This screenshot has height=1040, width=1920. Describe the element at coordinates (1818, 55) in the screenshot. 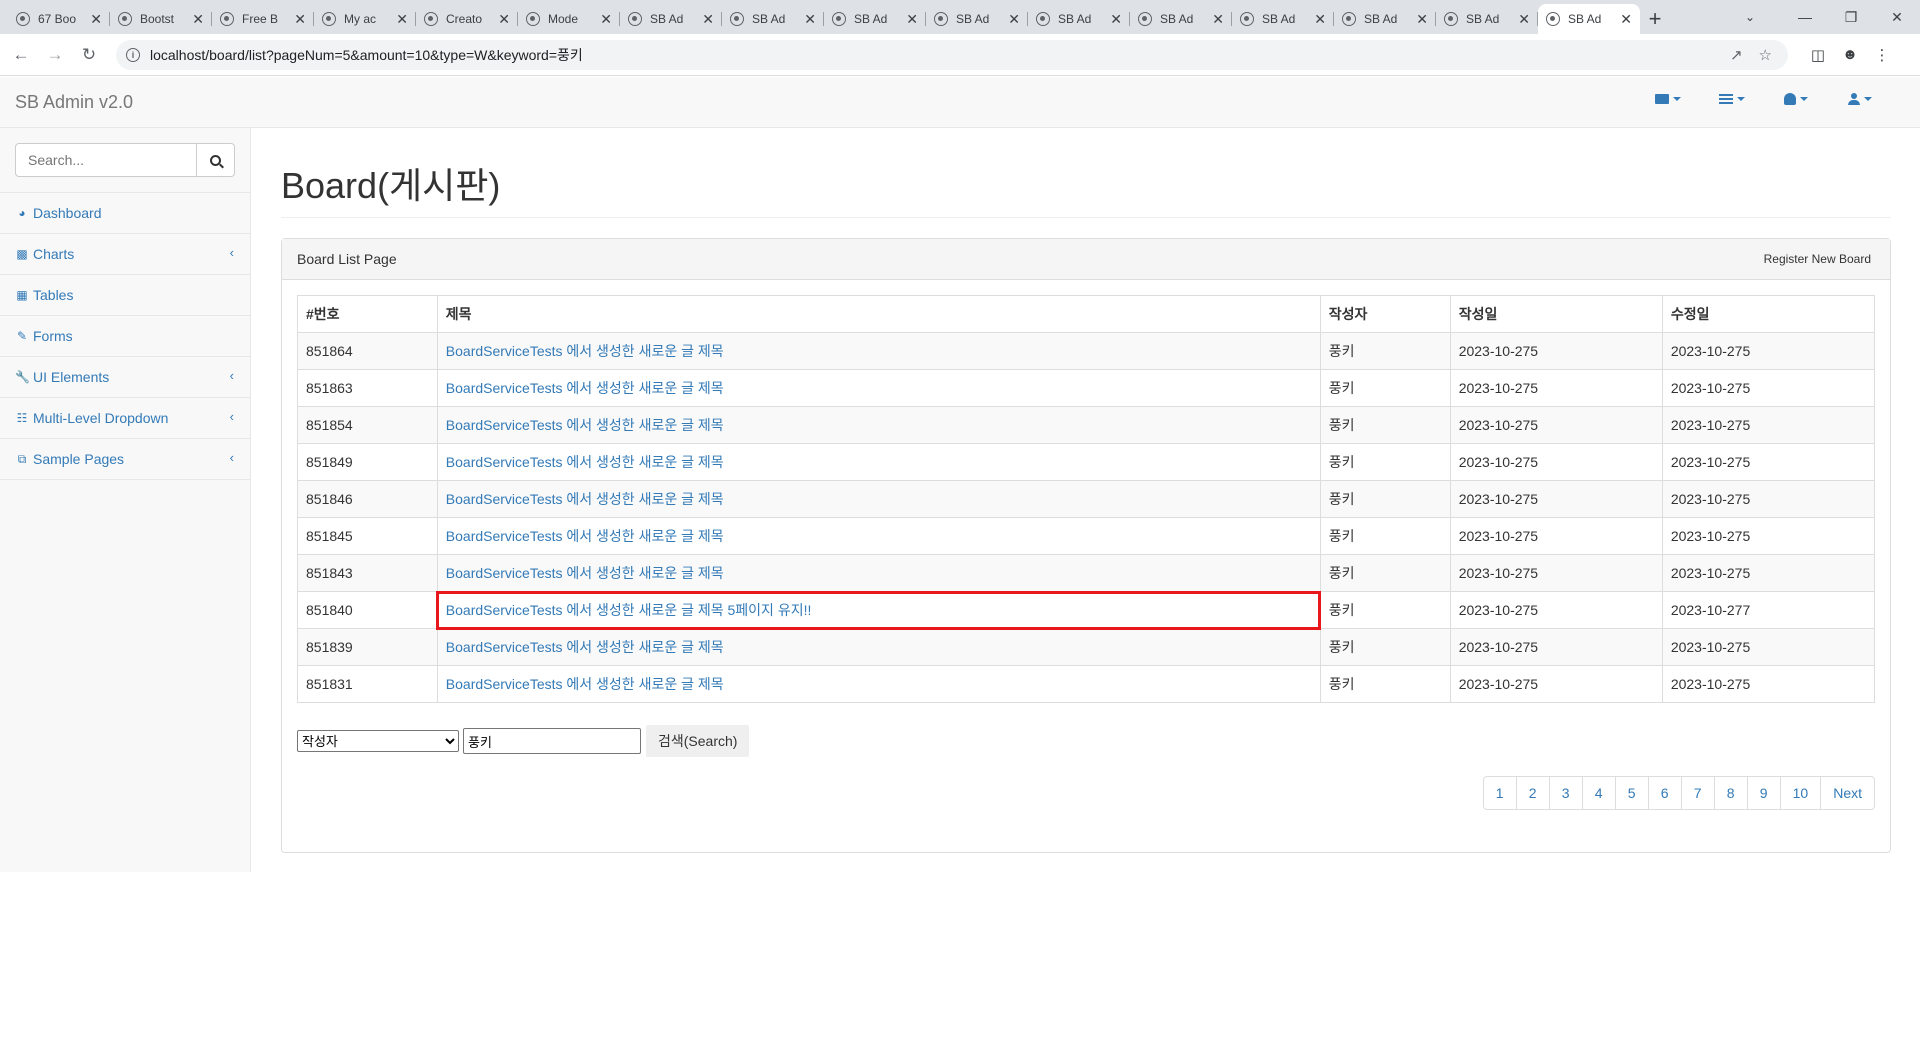

I see `side-panel-icon: ◫` at that location.